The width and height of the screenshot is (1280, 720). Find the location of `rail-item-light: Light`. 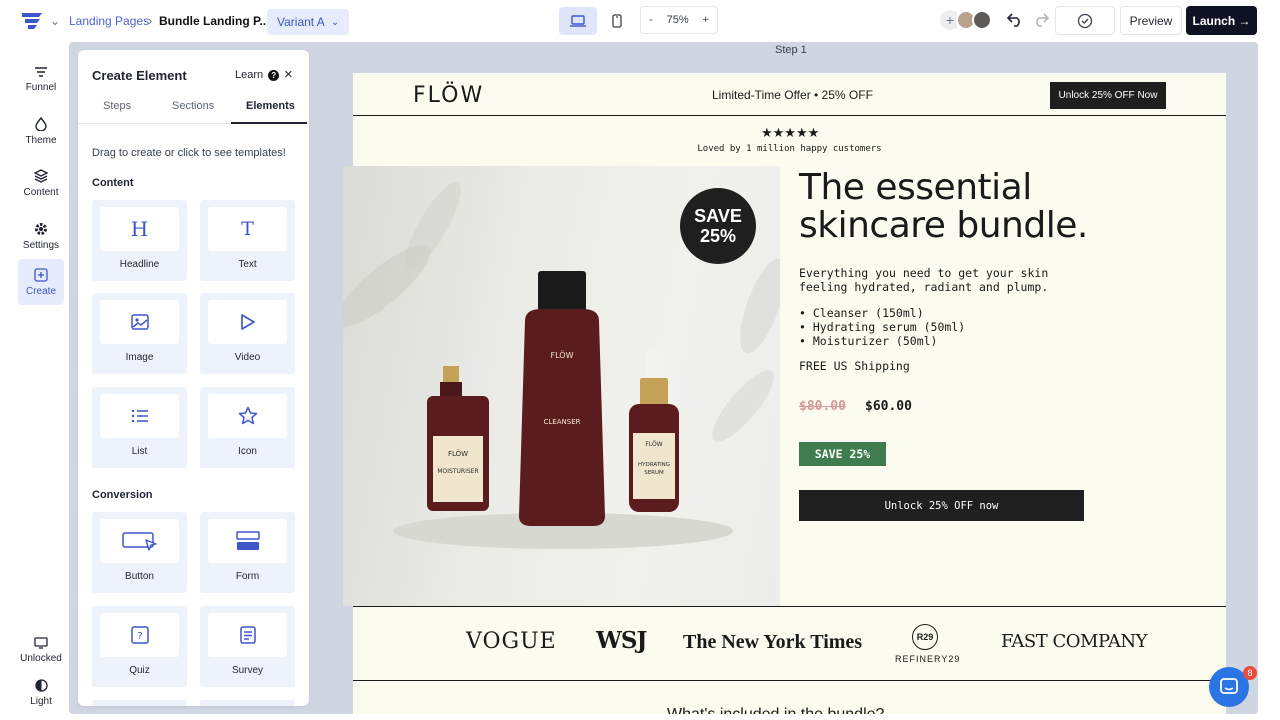

rail-item-light: Light is located at coordinates (41, 693).